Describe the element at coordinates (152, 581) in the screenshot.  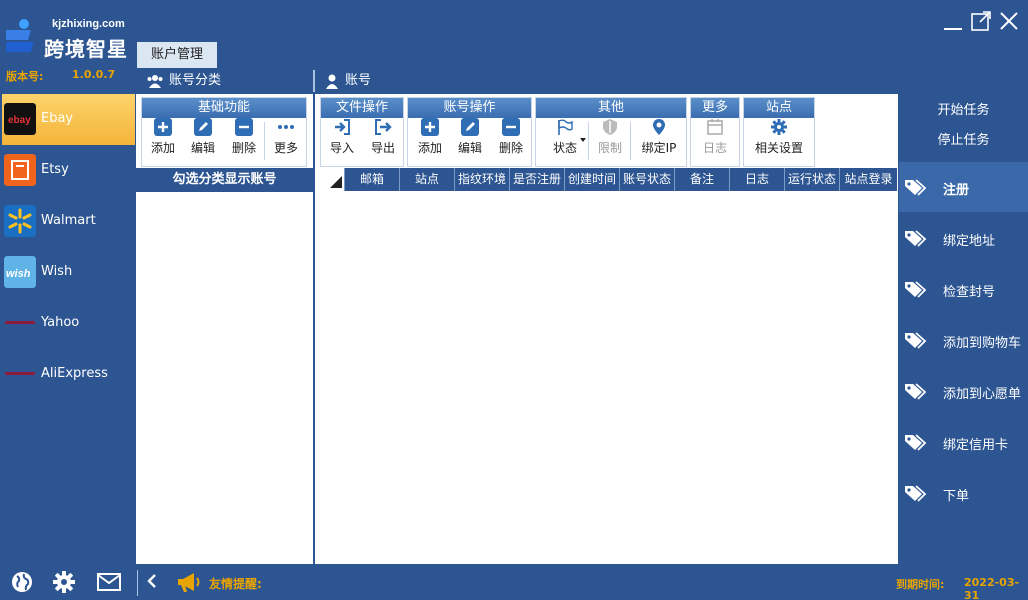
I see `chevron-left-icon` at that location.